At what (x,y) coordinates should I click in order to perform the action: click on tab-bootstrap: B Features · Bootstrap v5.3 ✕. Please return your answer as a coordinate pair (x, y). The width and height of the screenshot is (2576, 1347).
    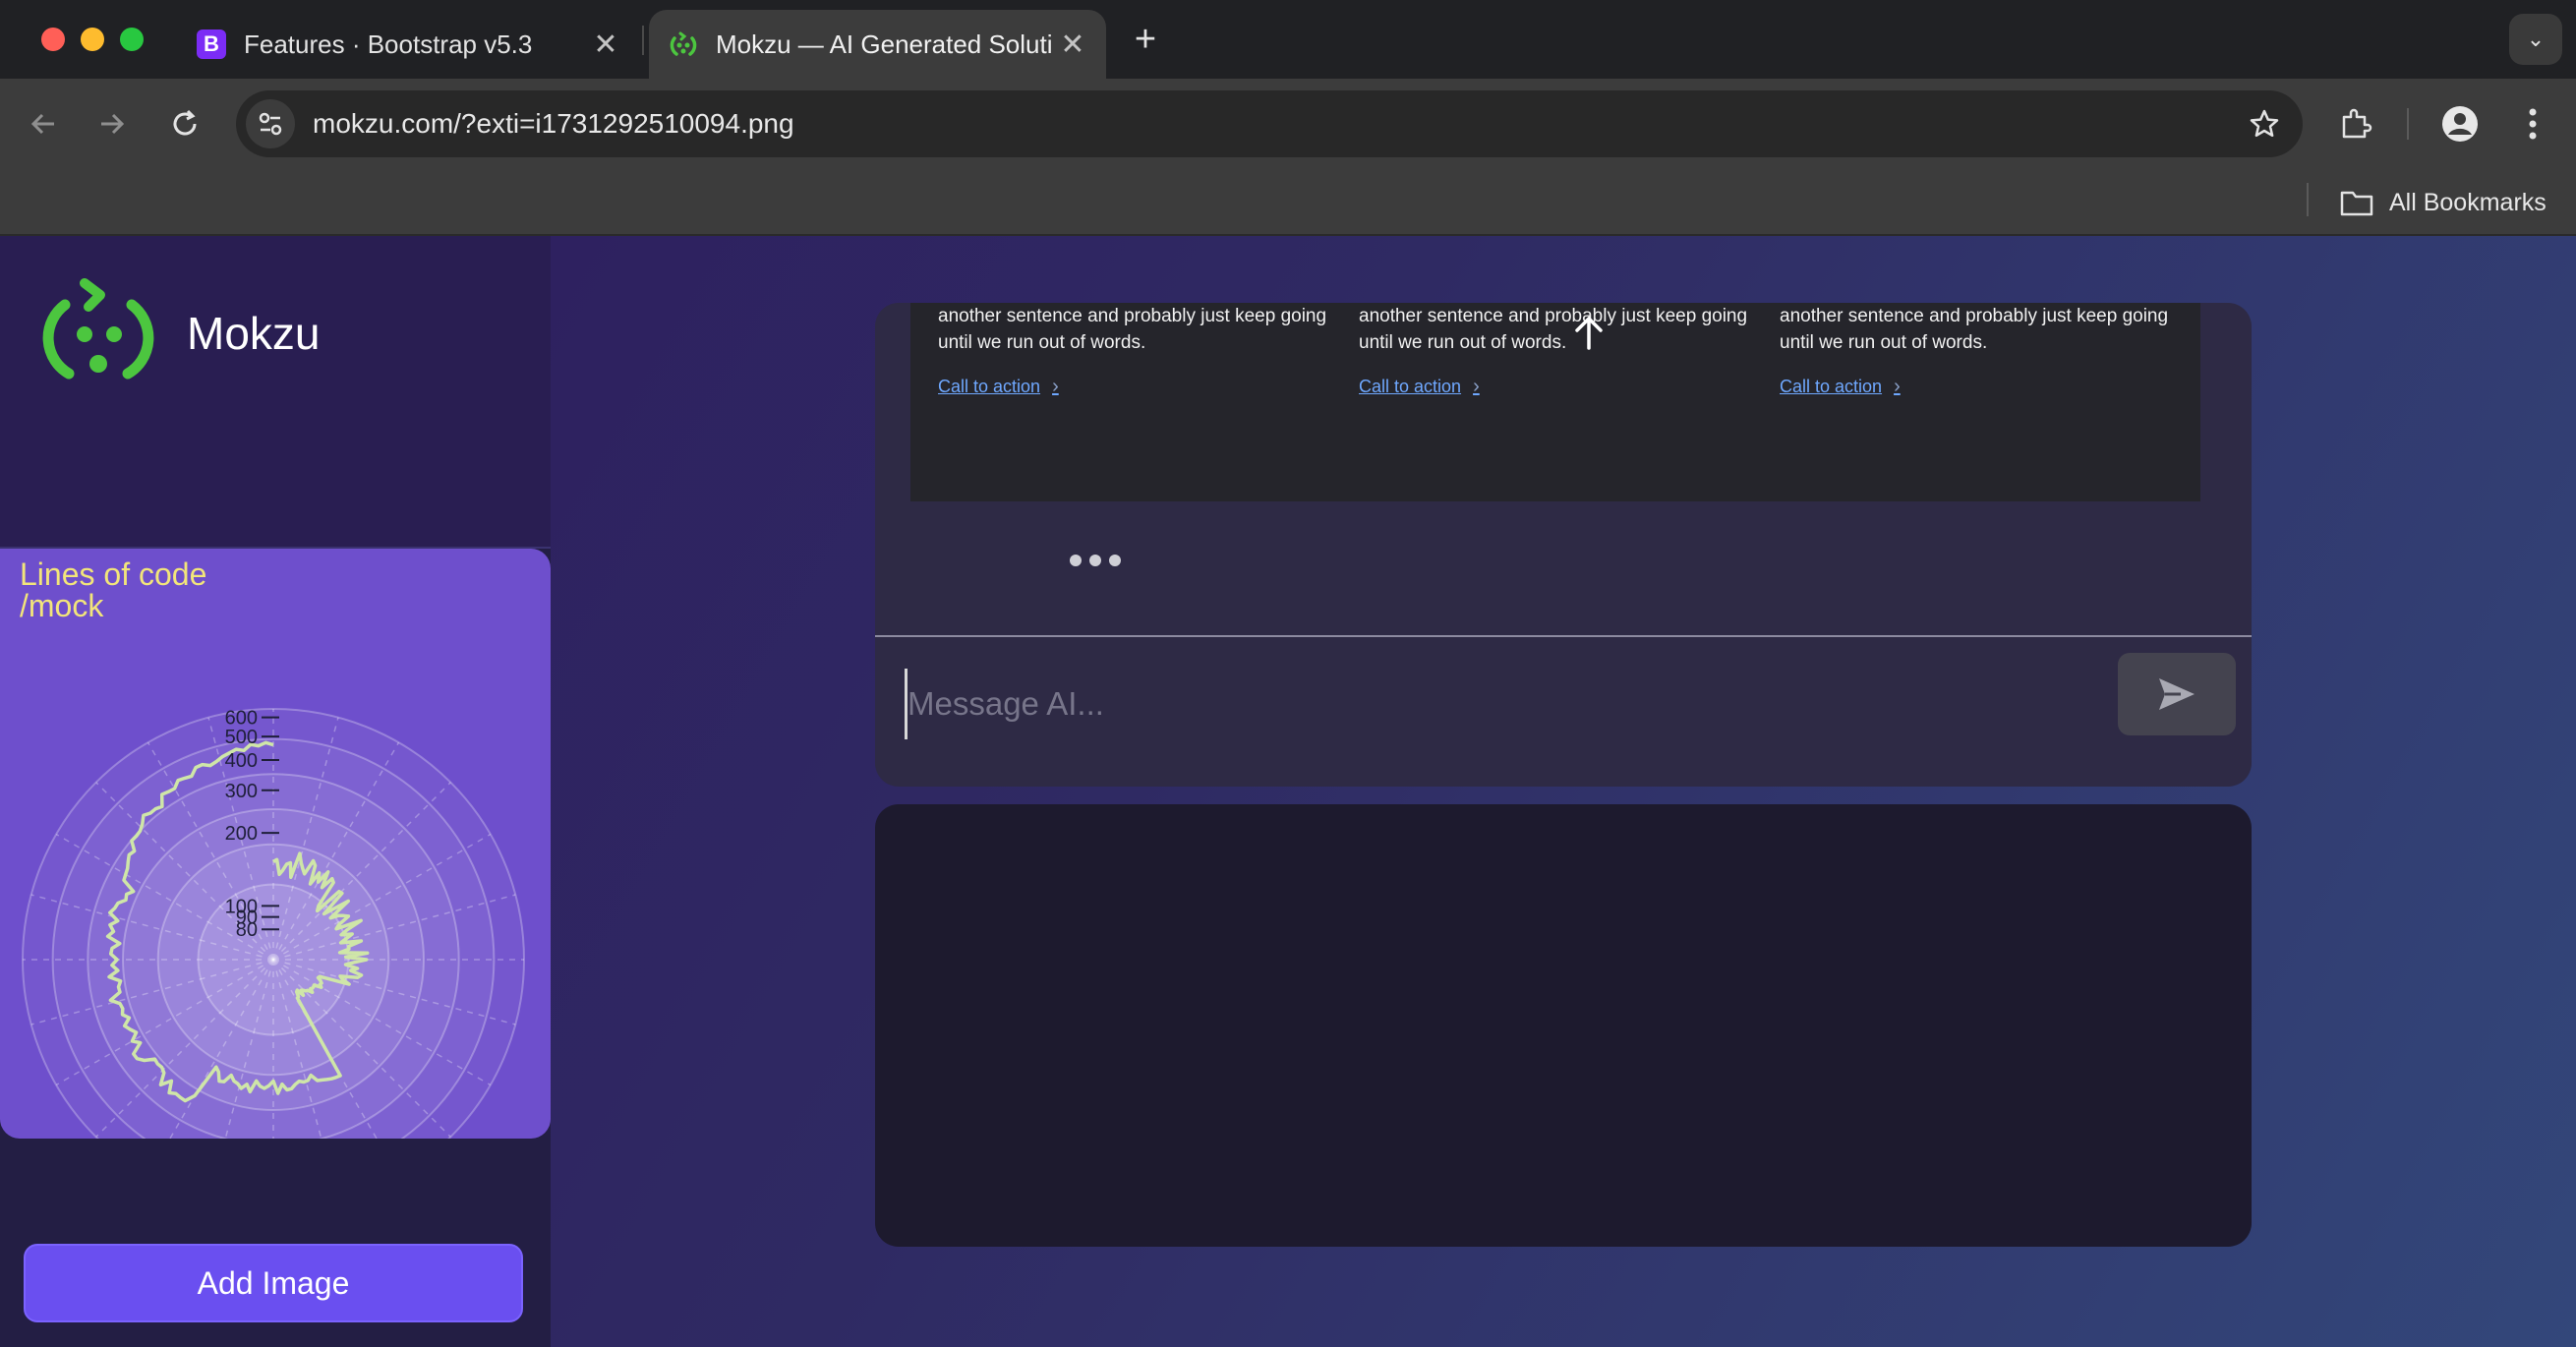
    Looking at the image, I should click on (408, 44).